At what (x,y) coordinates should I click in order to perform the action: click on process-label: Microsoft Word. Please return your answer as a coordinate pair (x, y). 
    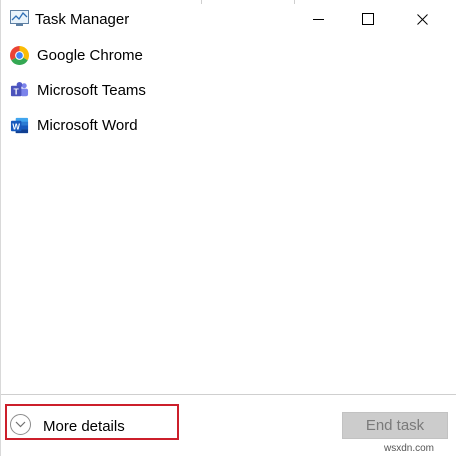
    Looking at the image, I should click on (87, 125).